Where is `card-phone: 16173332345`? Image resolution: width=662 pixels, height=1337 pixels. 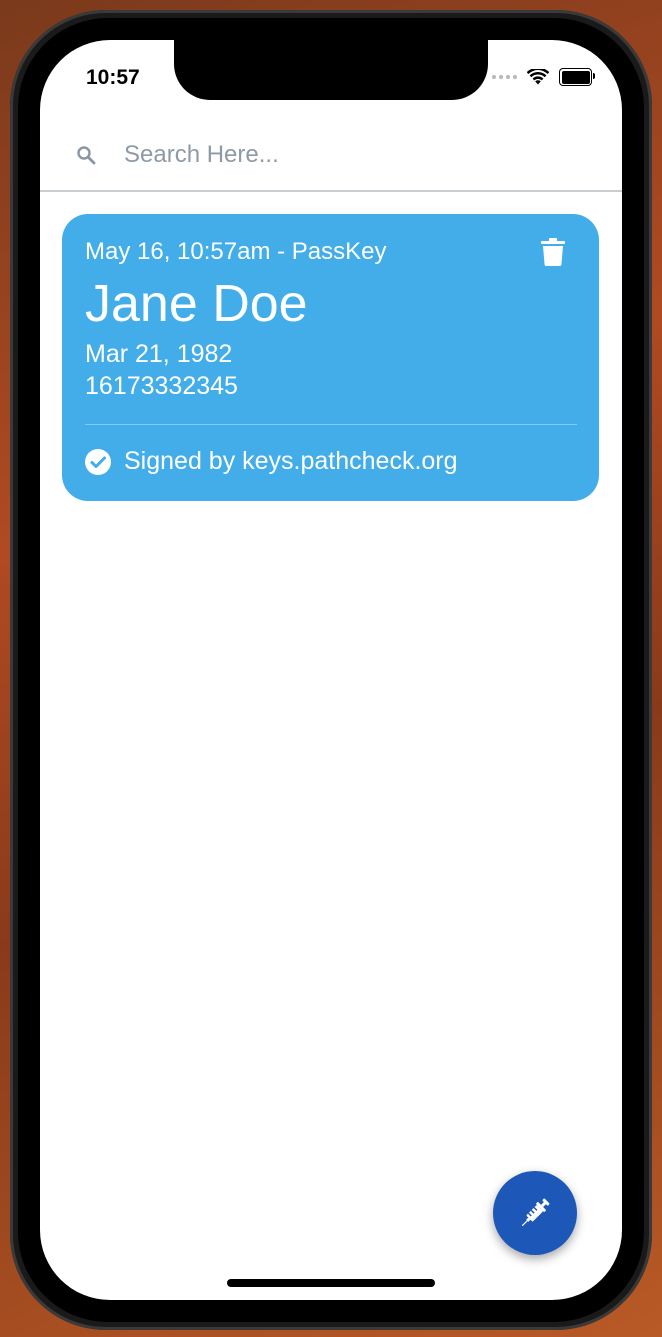
card-phone: 16173332345 is located at coordinates (161, 386).